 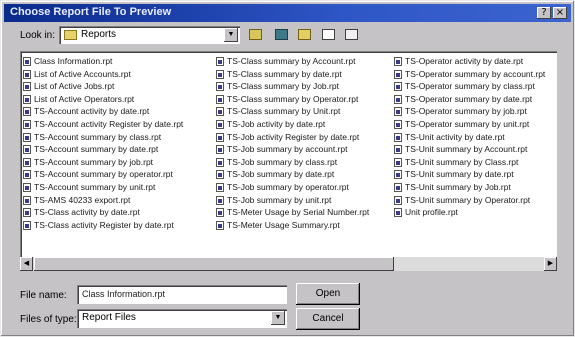 I want to click on file-item: List of Active Operators.rpt, so click(x=116, y=99).